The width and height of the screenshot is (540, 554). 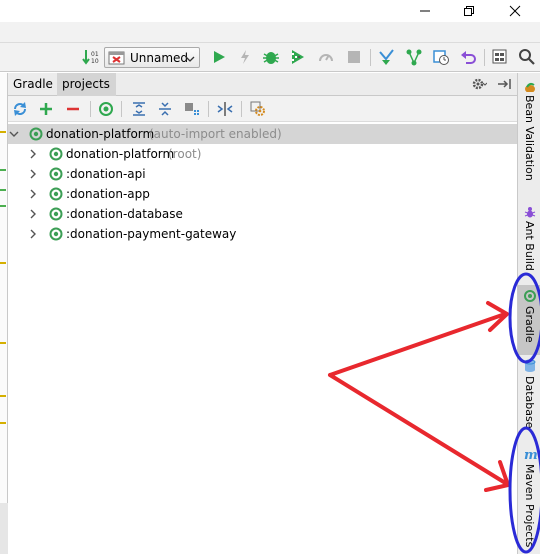 I want to click on maven-icon: m, so click(x=530, y=454).